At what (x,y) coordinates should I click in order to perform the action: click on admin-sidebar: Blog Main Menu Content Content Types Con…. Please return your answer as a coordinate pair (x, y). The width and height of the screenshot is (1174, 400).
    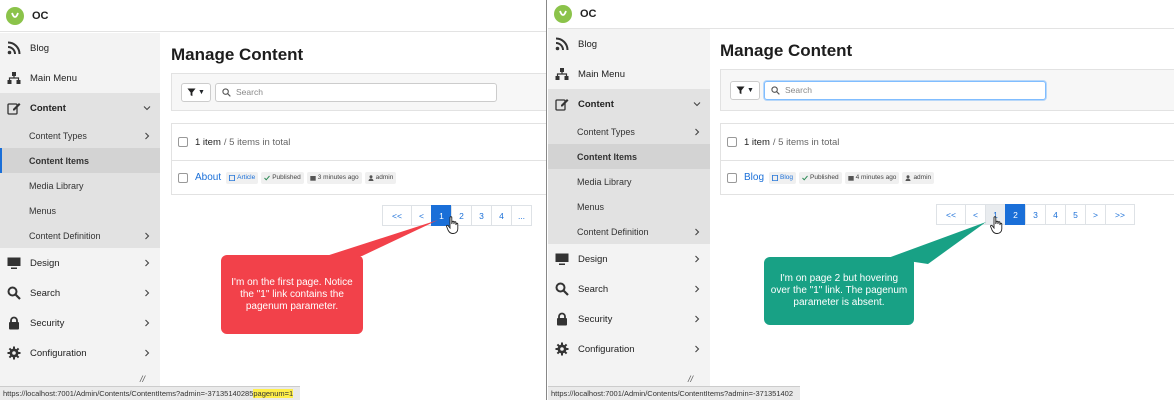
    Looking at the image, I should click on (629, 207).